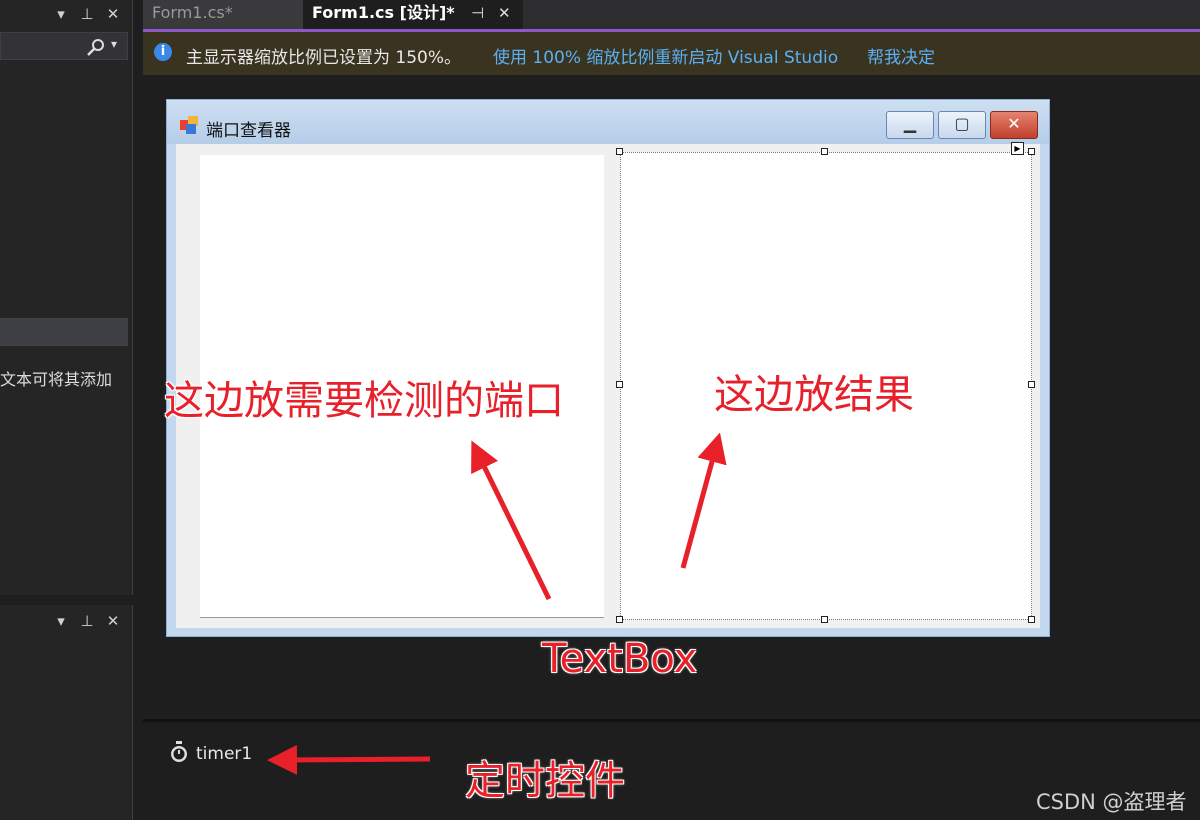 Image resolution: width=1200 pixels, height=820 pixels. Describe the element at coordinates (1111, 802) in the screenshot. I see `watermark: CSDN @盗理者` at that location.